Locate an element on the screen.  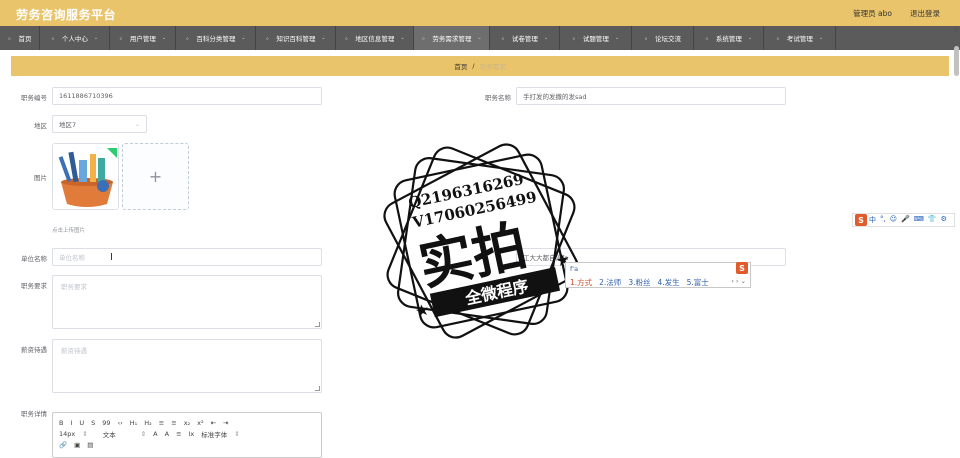
ime-candidate: 5.富士 is located at coordinates (698, 282).